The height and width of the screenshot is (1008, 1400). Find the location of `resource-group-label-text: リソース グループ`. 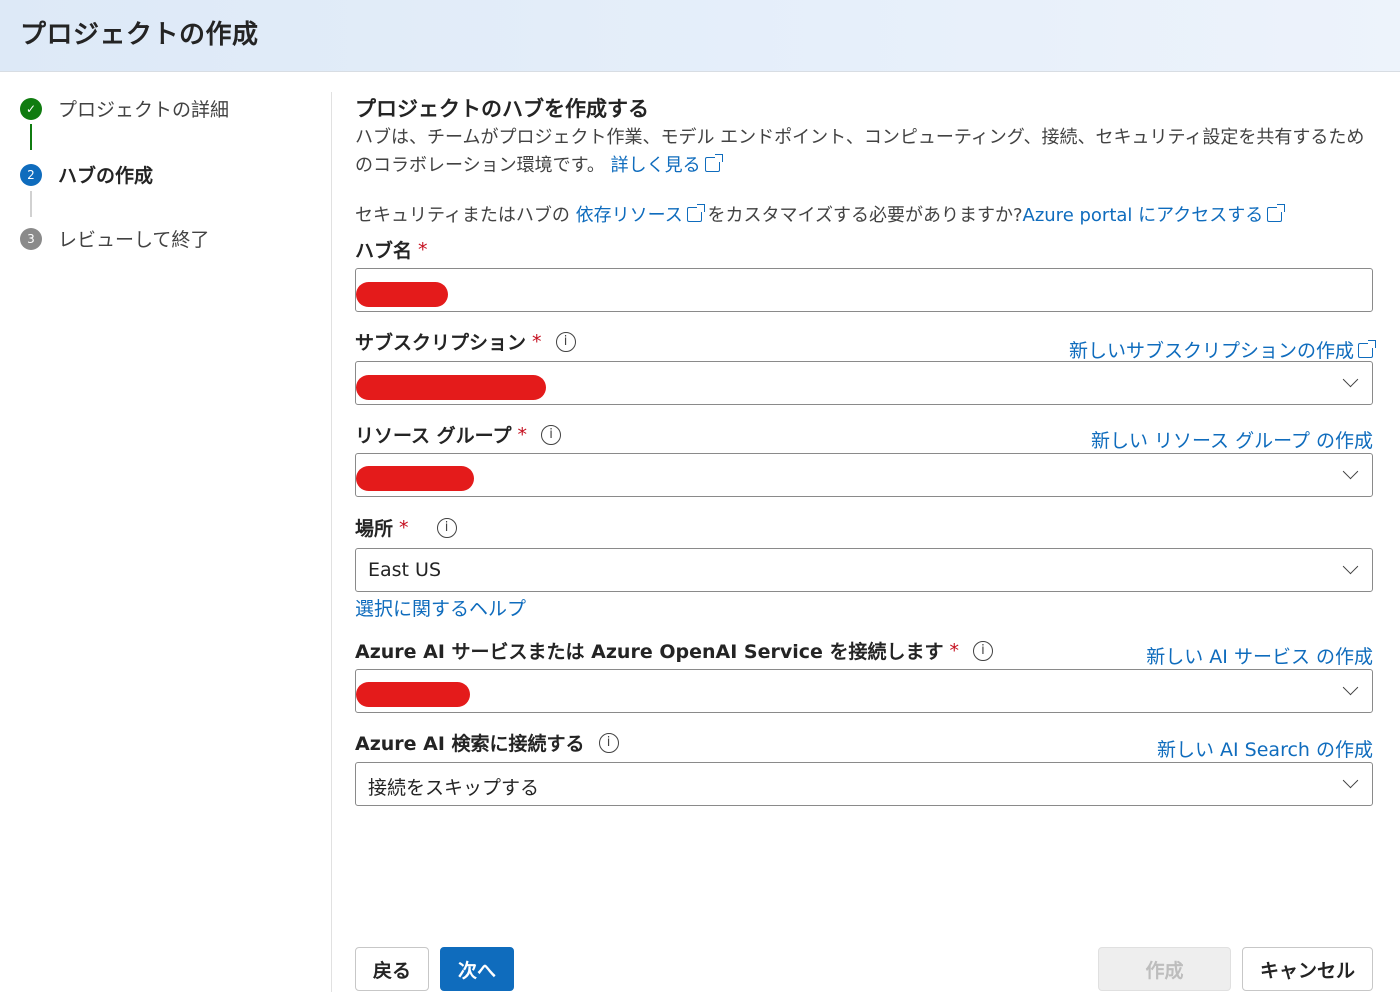

resource-group-label-text: リソース グループ is located at coordinates (433, 436).